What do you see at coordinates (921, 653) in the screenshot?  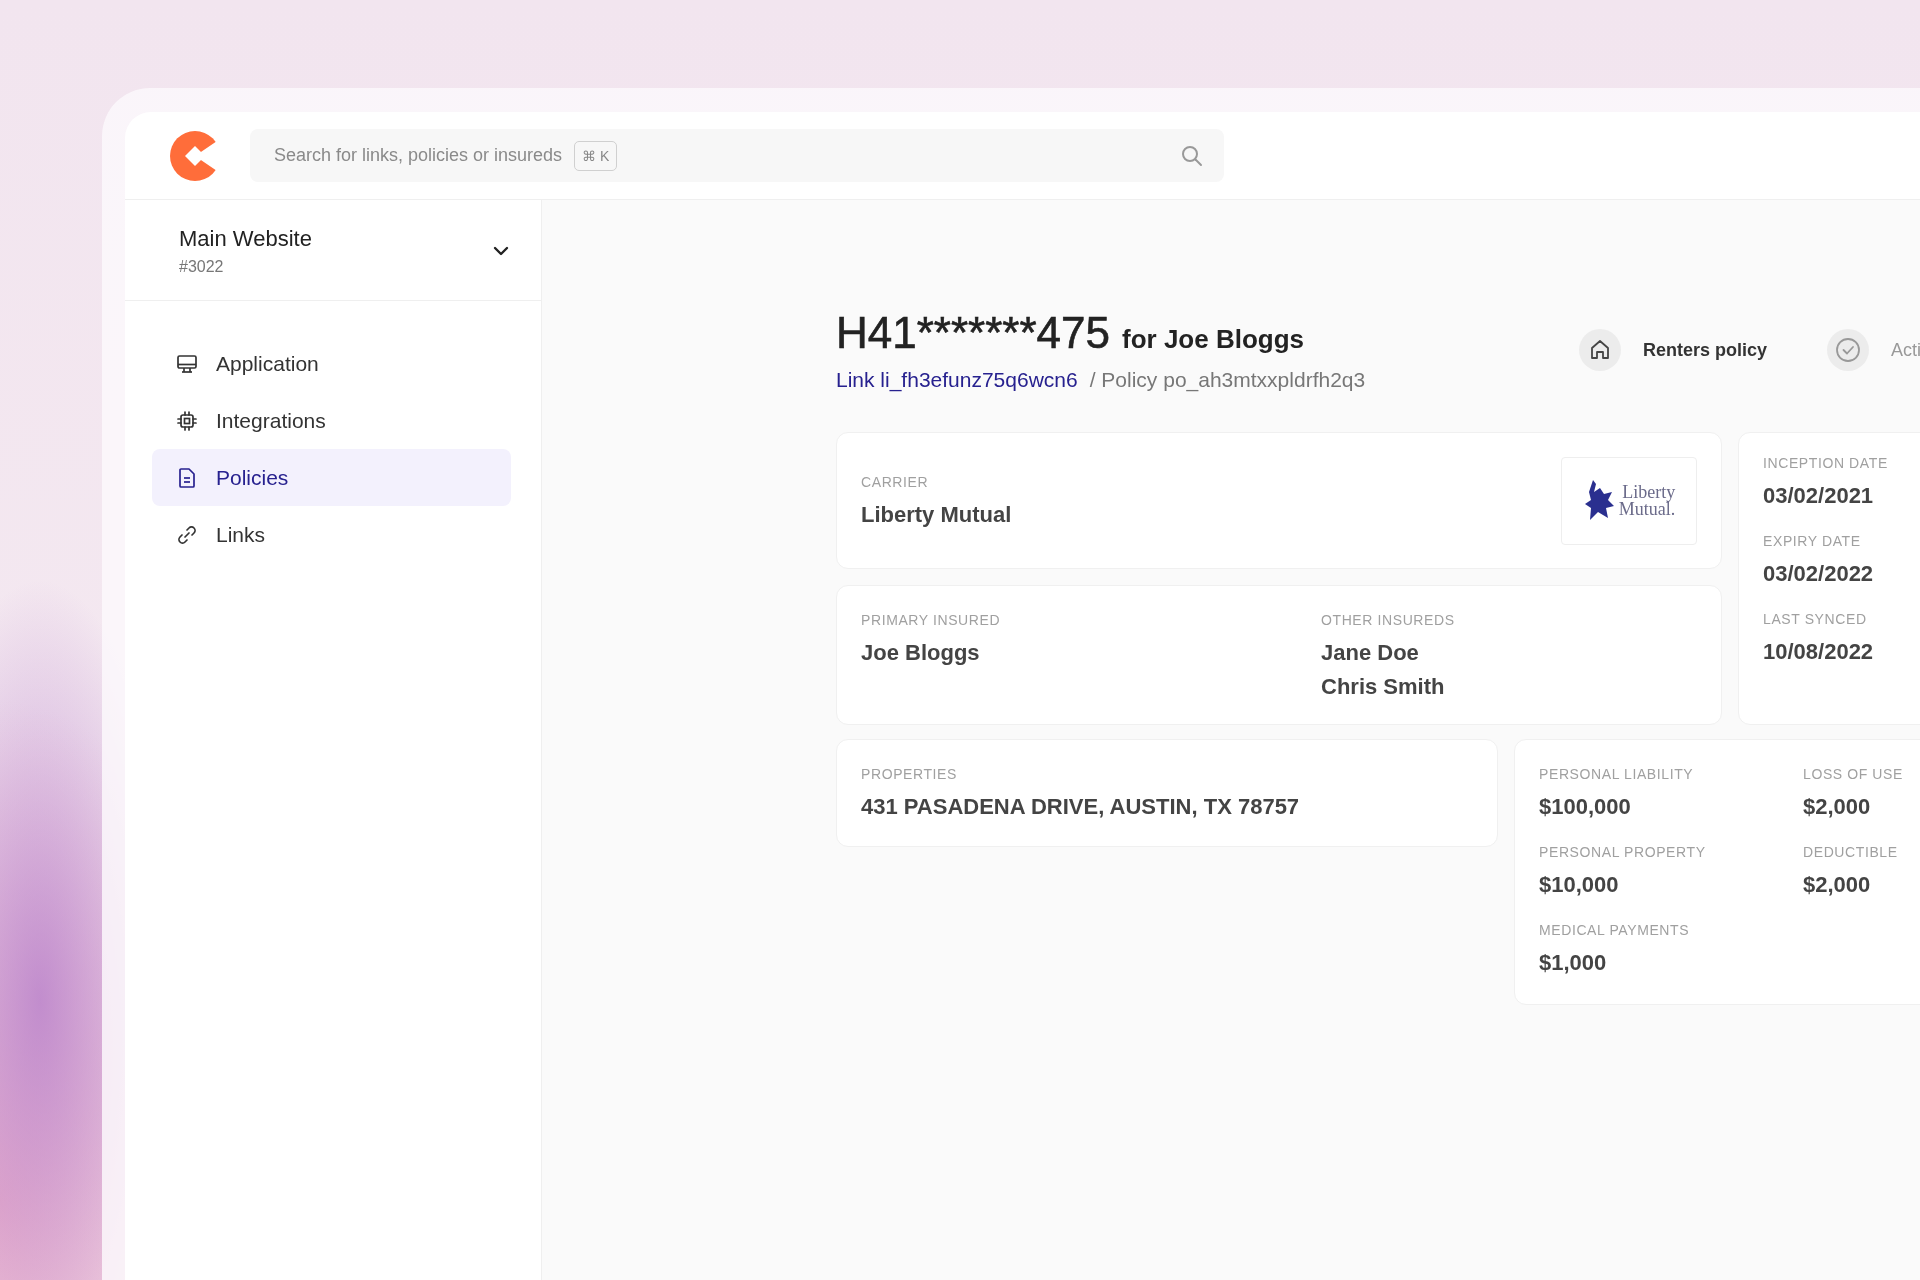 I see `field-value: Joe Bloggs` at bounding box center [921, 653].